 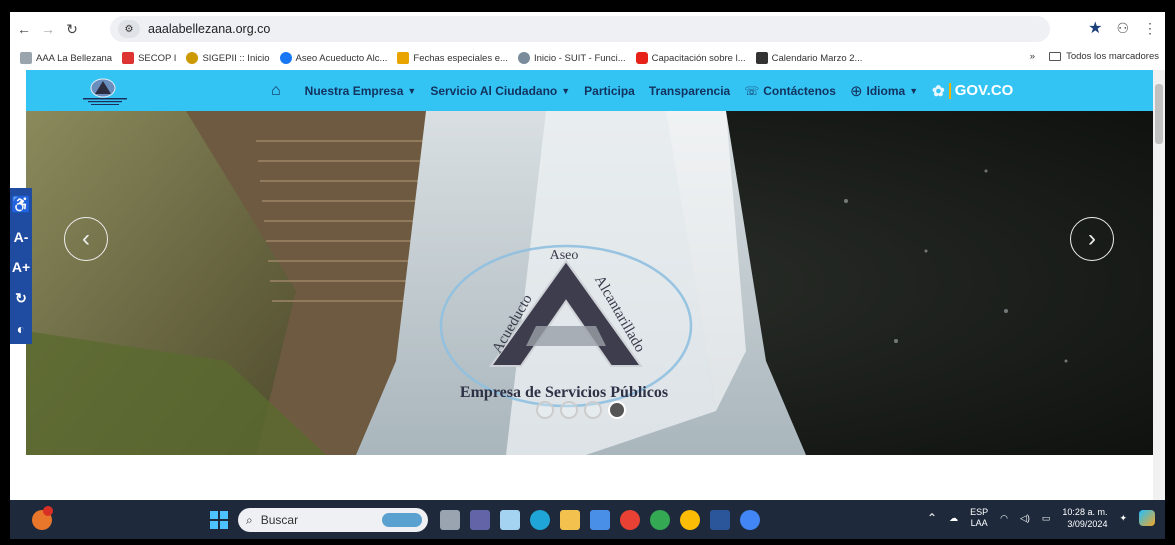 I want to click on slide-dot-active, so click(x=617, y=410).